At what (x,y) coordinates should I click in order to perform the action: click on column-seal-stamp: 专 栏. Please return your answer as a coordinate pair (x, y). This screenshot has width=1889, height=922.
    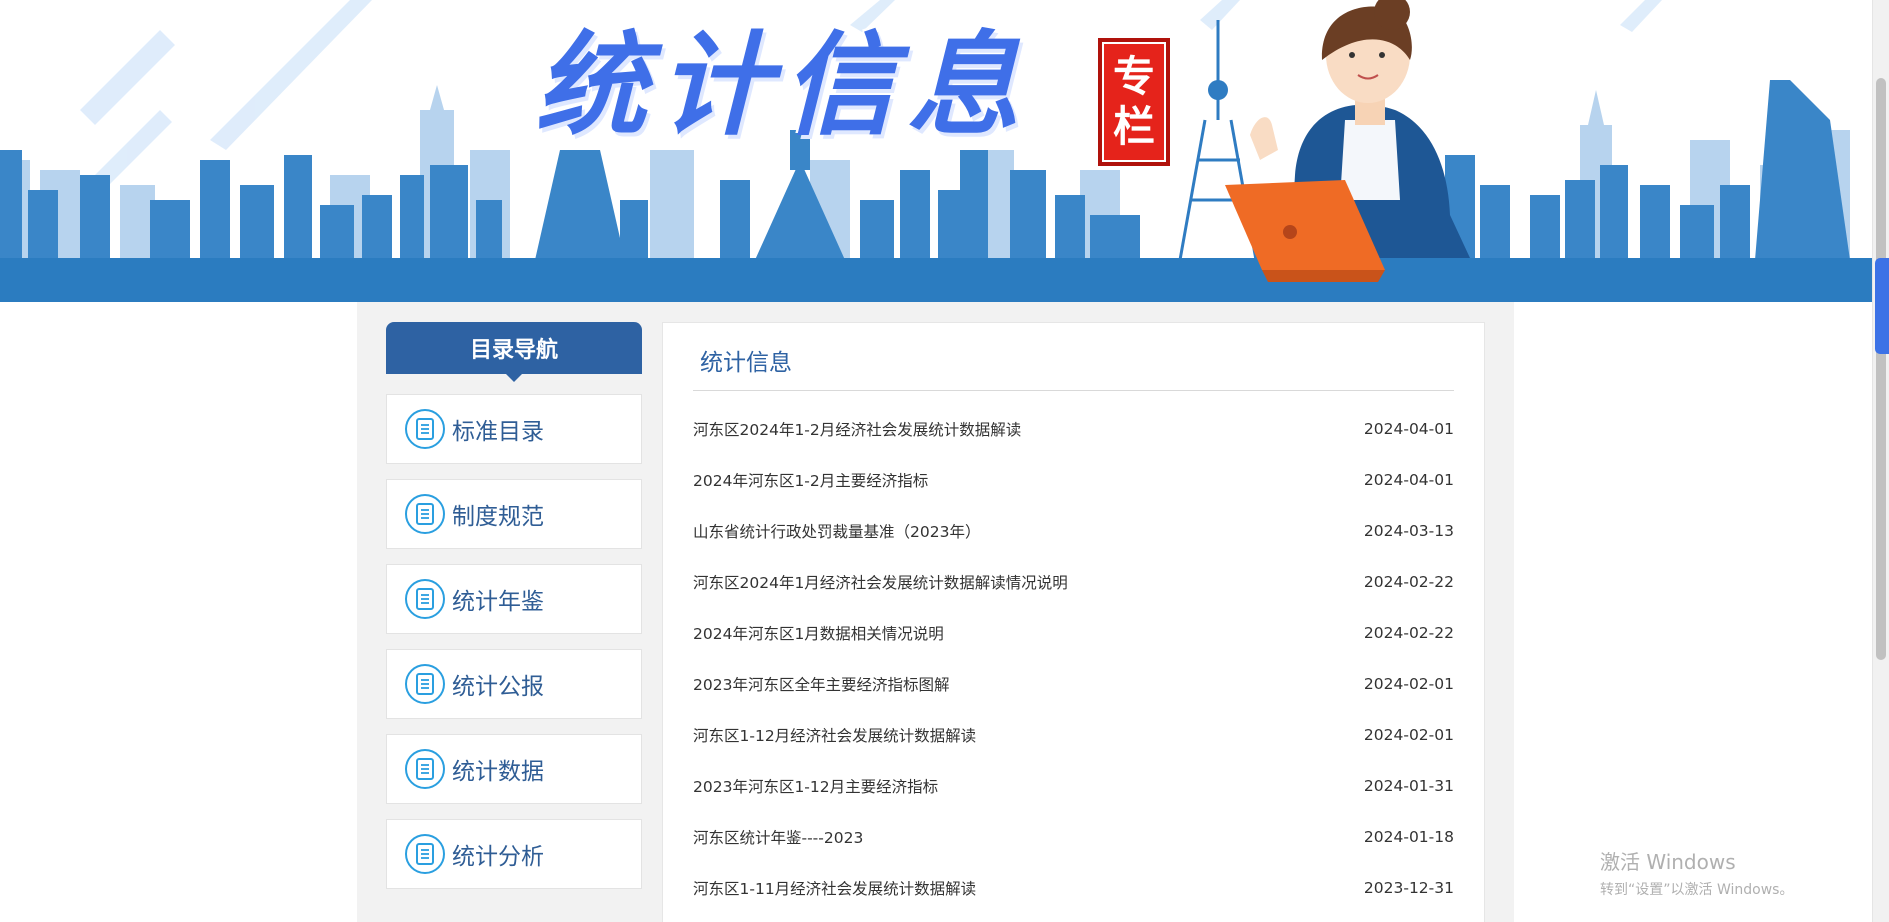
    Looking at the image, I should click on (1134, 102).